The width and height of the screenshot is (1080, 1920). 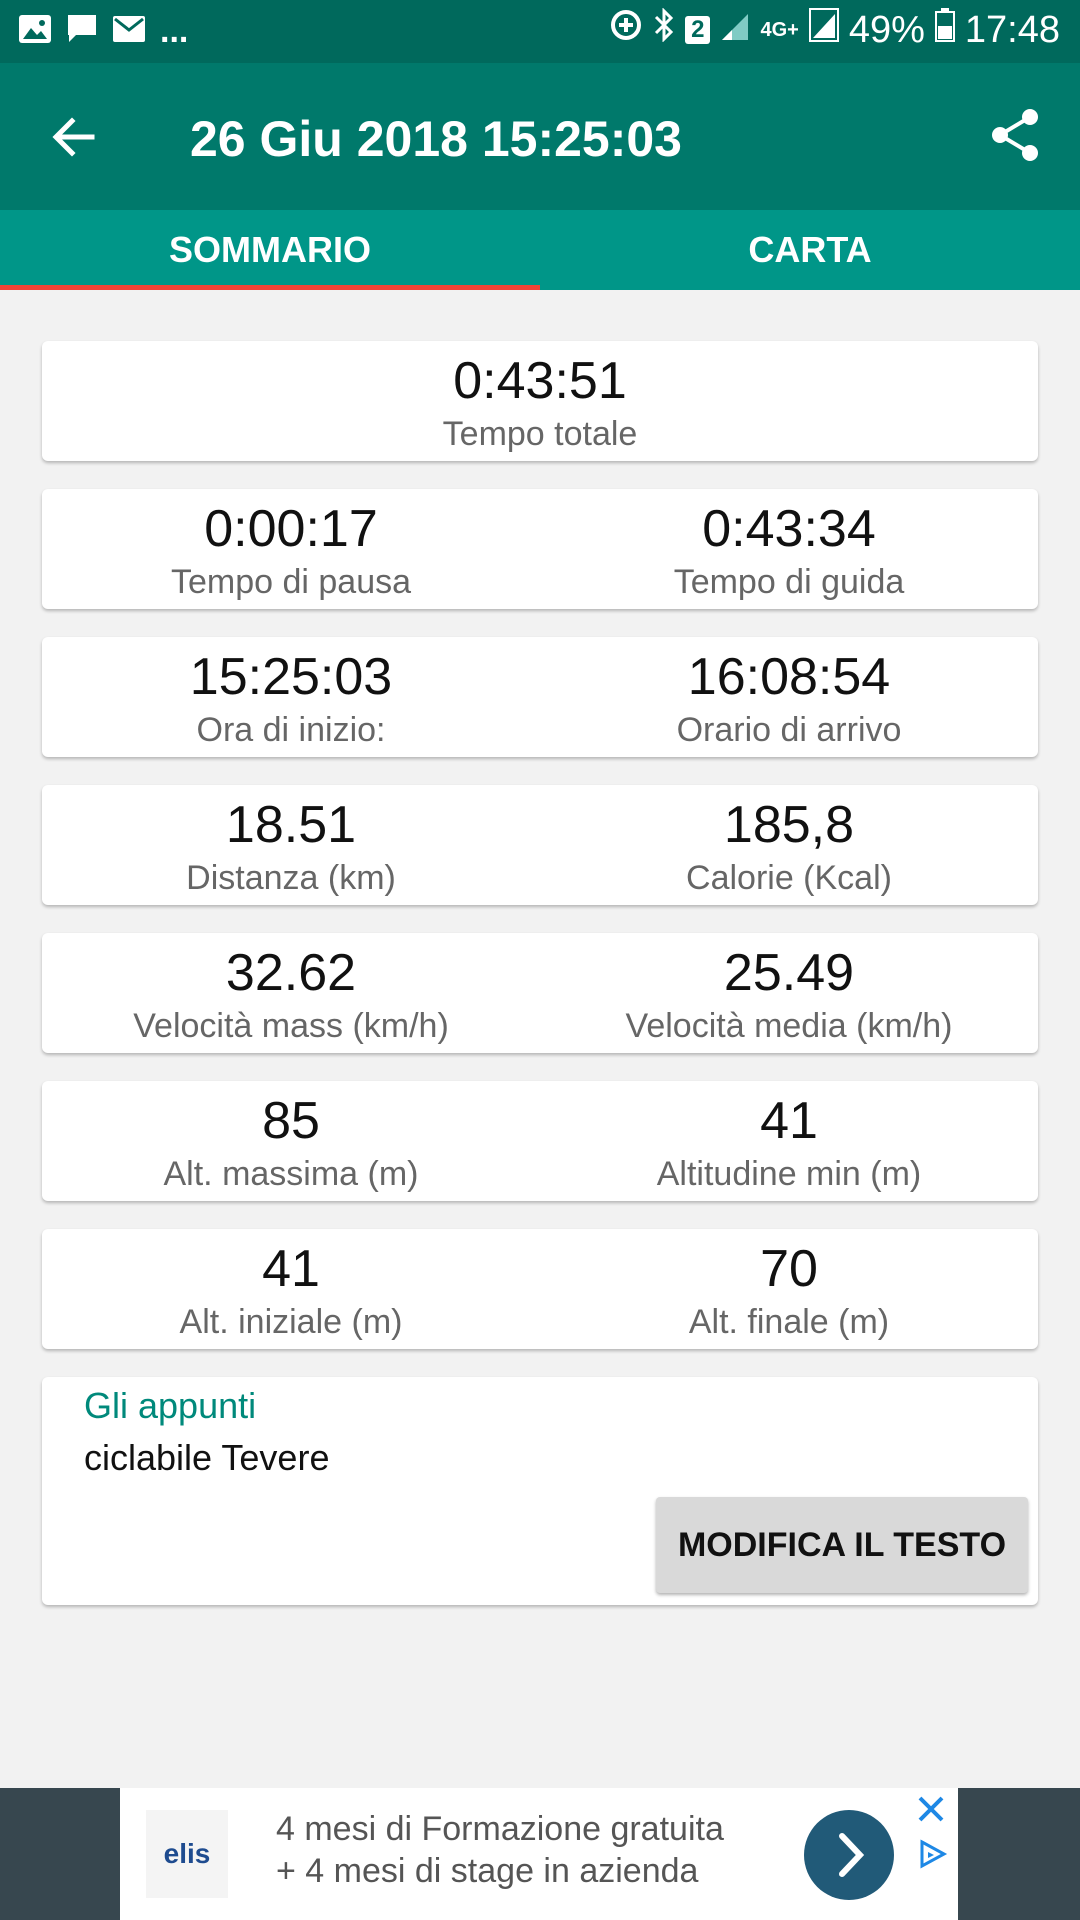 I want to click on edit-text-button: MODIFICA IL TESTO, so click(x=842, y=1545).